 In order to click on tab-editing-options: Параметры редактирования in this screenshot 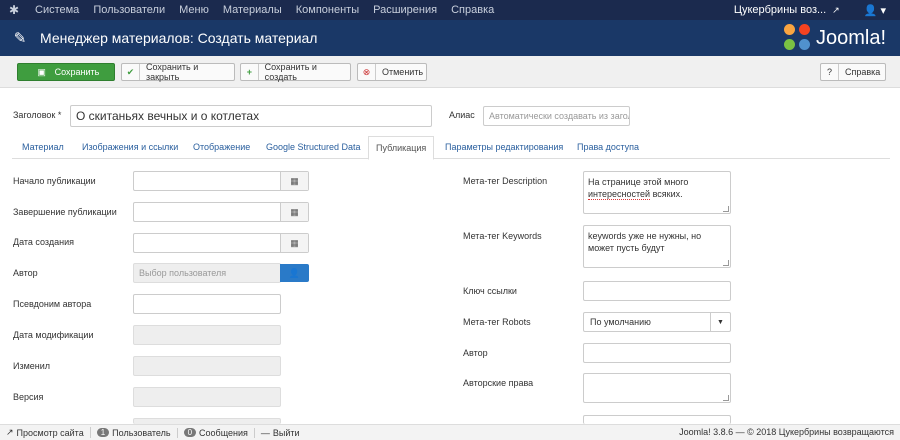, I will do `click(504, 147)`.